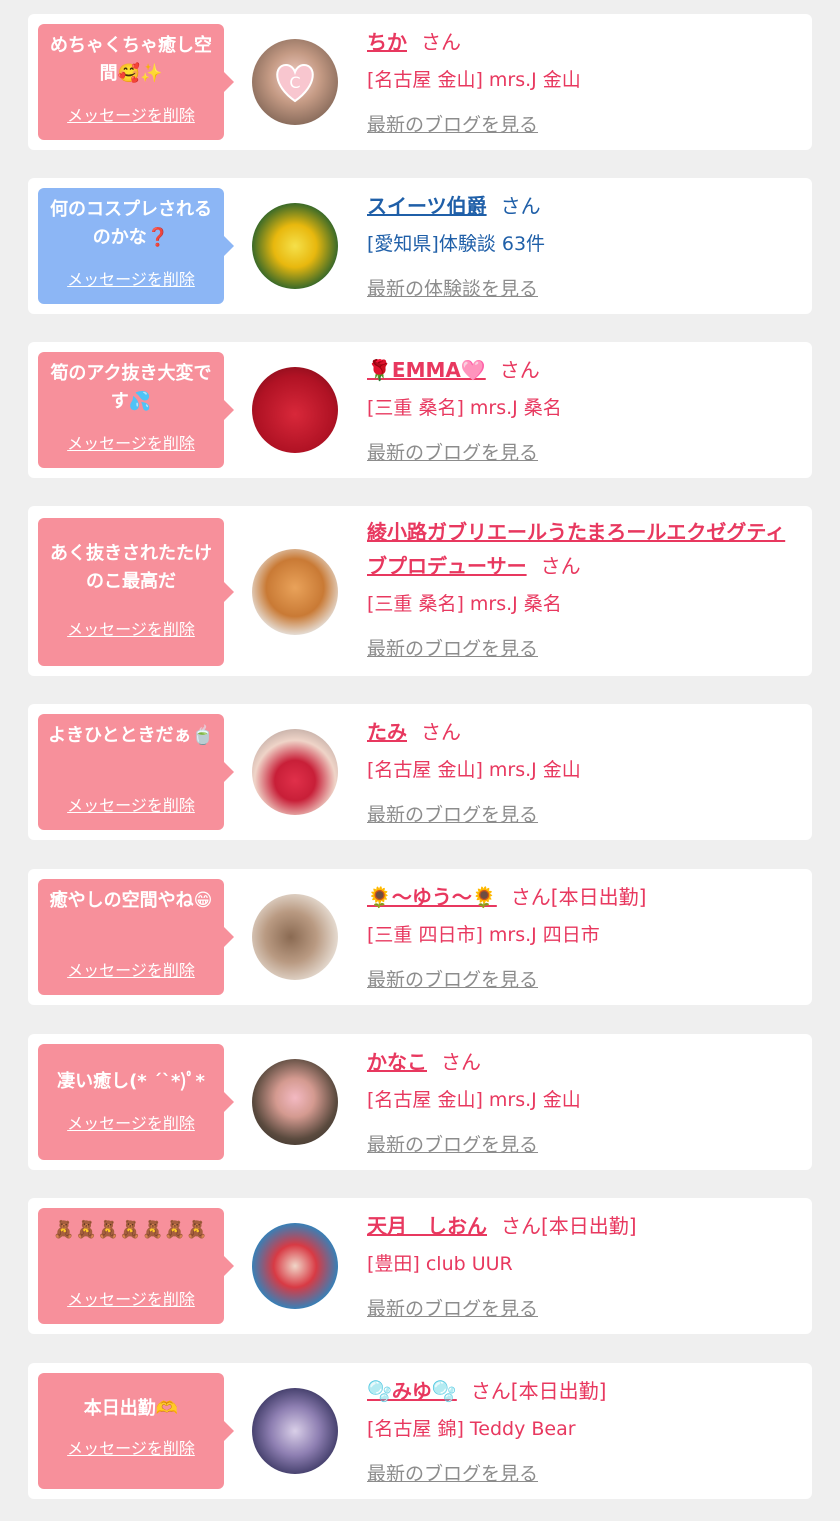  I want to click on svg-text: C, so click(294, 82).